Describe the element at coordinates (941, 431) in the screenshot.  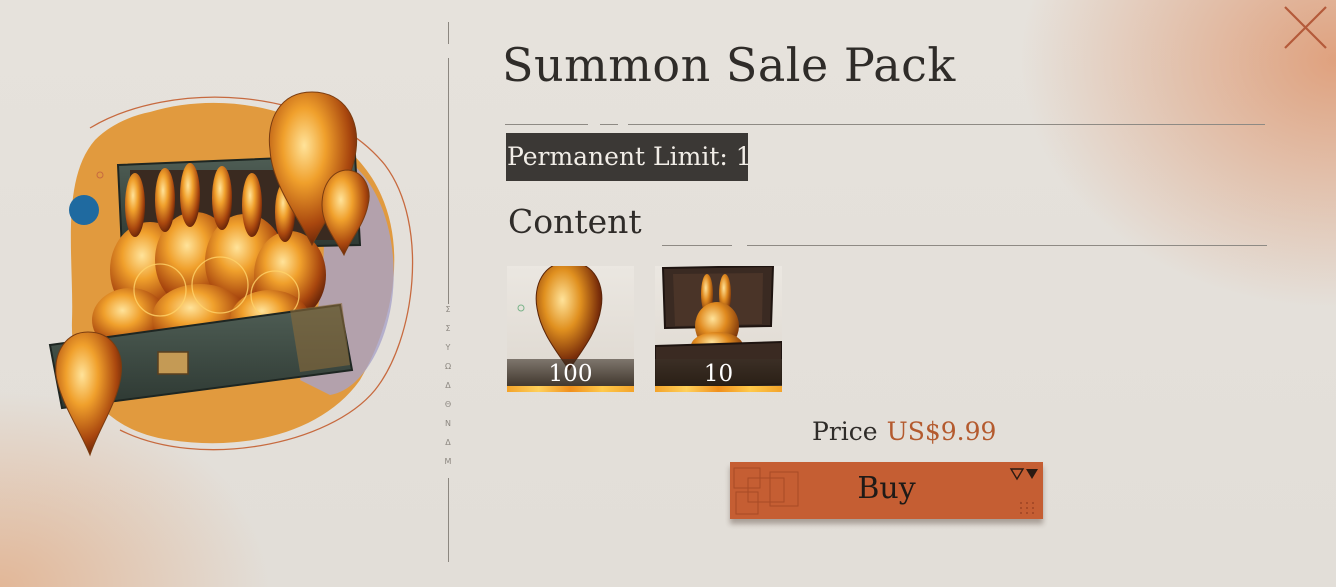
I see `price-value: US$9.99` at that location.